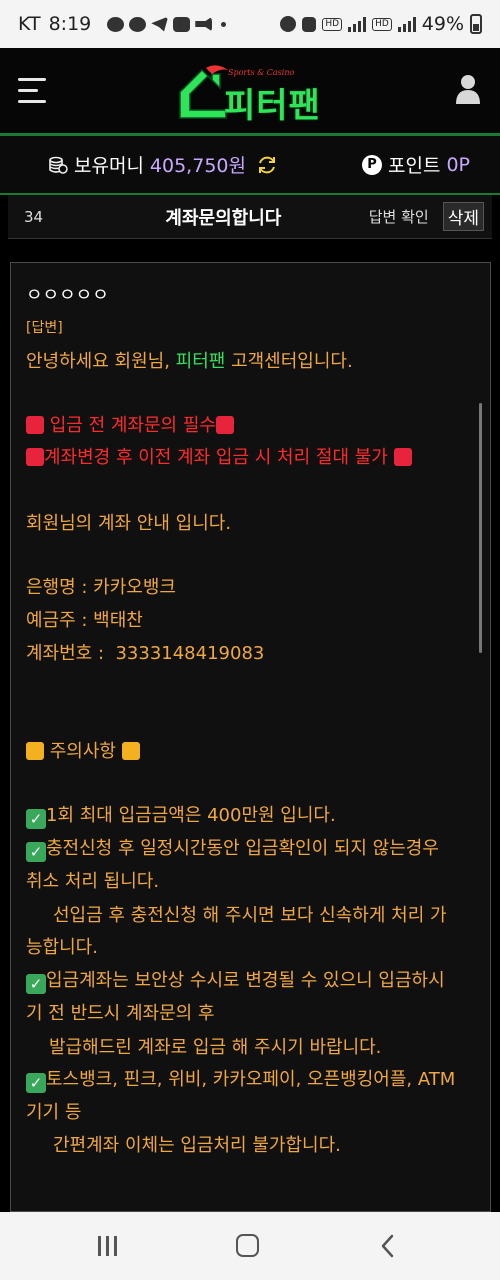  I want to click on alarm-icon, so click(288, 24).